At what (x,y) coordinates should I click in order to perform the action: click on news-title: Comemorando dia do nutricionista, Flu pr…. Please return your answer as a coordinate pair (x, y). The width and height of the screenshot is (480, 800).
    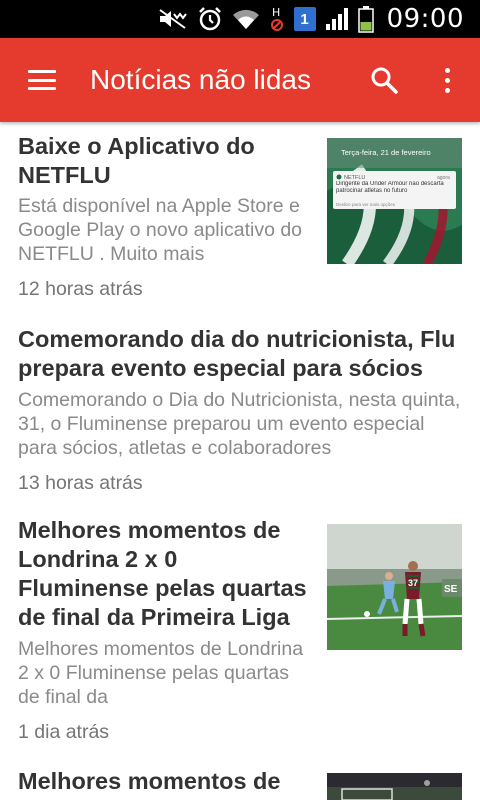
    Looking at the image, I should click on (237, 353).